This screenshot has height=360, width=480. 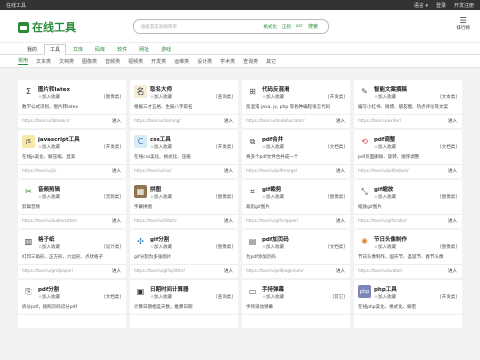 I want to click on tool-title: pdf分割, so click(x=48, y=289).